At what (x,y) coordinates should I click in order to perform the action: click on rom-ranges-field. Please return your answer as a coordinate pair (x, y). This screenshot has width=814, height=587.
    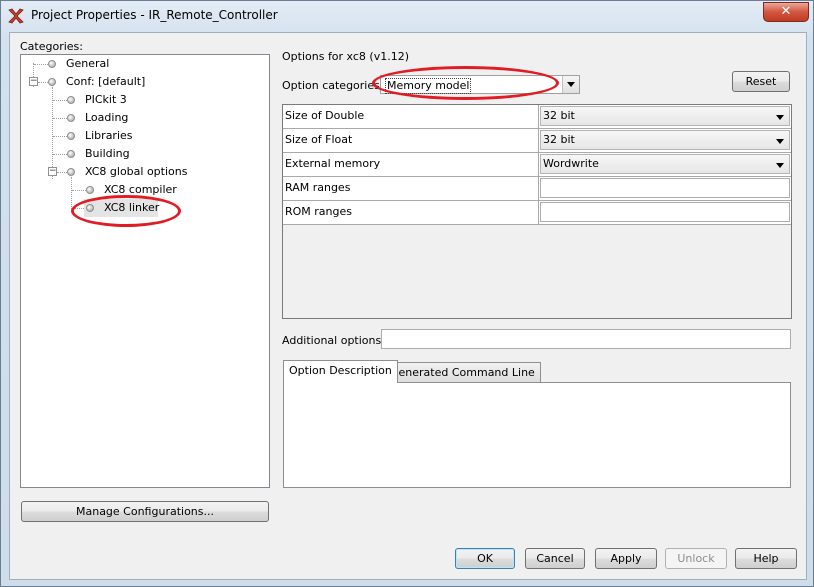
    Looking at the image, I should click on (665, 213).